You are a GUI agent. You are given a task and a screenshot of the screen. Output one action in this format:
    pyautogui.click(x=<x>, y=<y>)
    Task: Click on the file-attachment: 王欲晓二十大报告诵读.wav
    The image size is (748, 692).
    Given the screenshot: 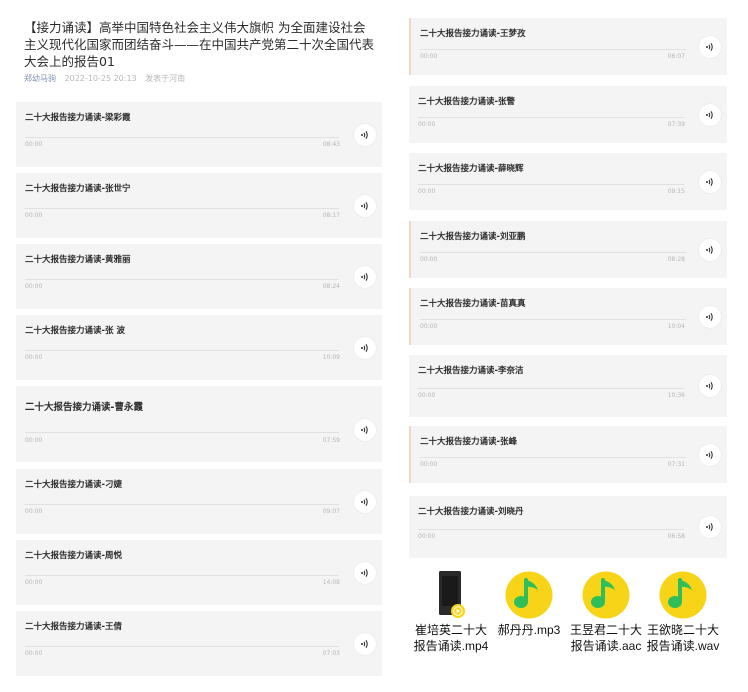 What is the action you would take?
    pyautogui.click(x=683, y=612)
    